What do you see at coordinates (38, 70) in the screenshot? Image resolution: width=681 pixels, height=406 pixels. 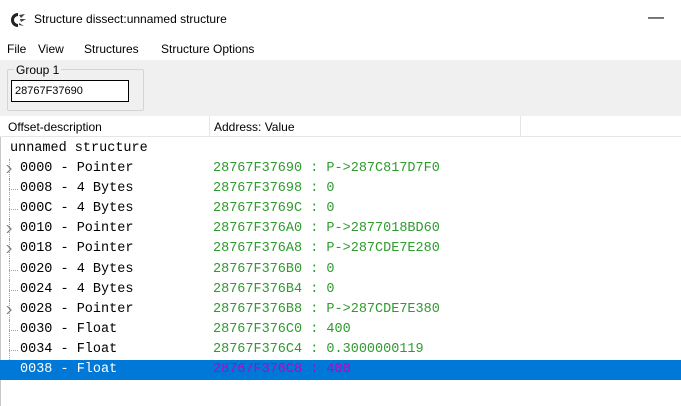 I see `group-label: Group 1` at bounding box center [38, 70].